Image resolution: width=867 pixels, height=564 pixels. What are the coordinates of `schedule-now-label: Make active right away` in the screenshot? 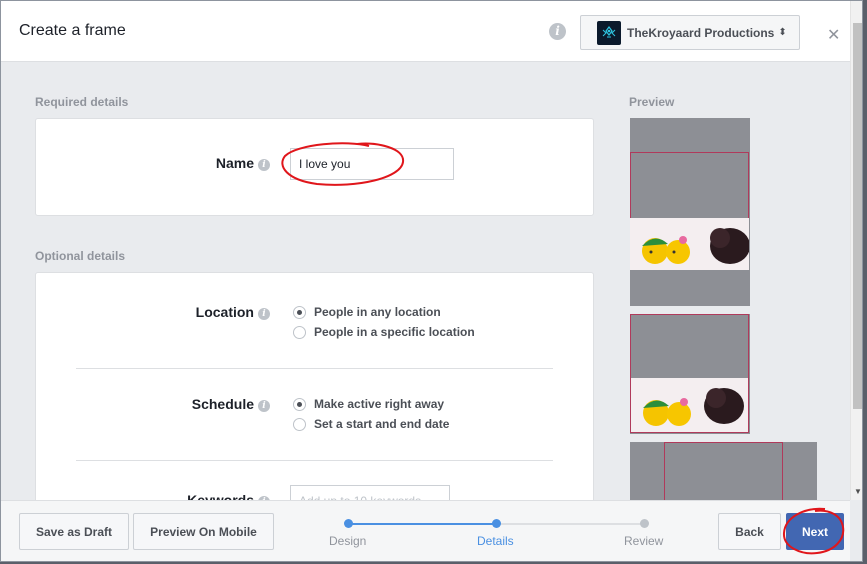 It's located at (379, 404).